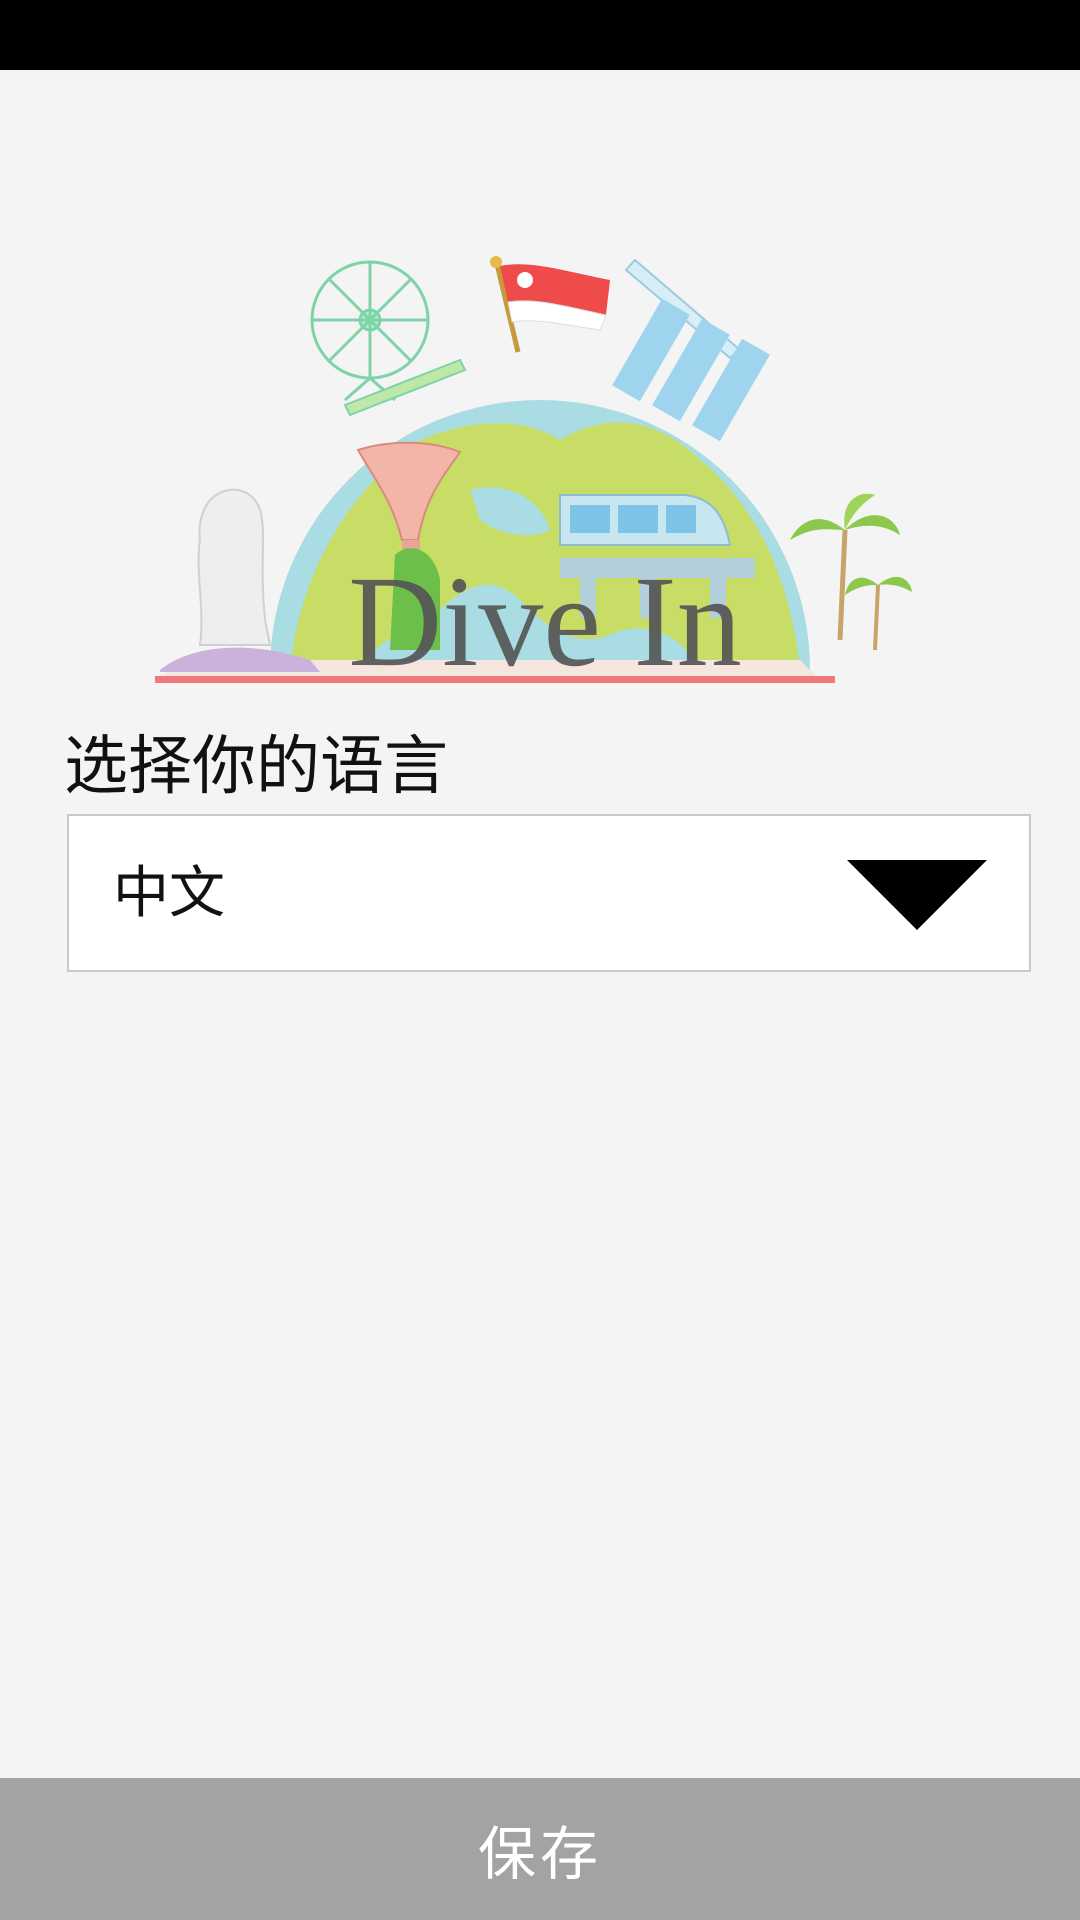 The image size is (1080, 1920). I want to click on singapore-flag-icon, so click(550, 304).